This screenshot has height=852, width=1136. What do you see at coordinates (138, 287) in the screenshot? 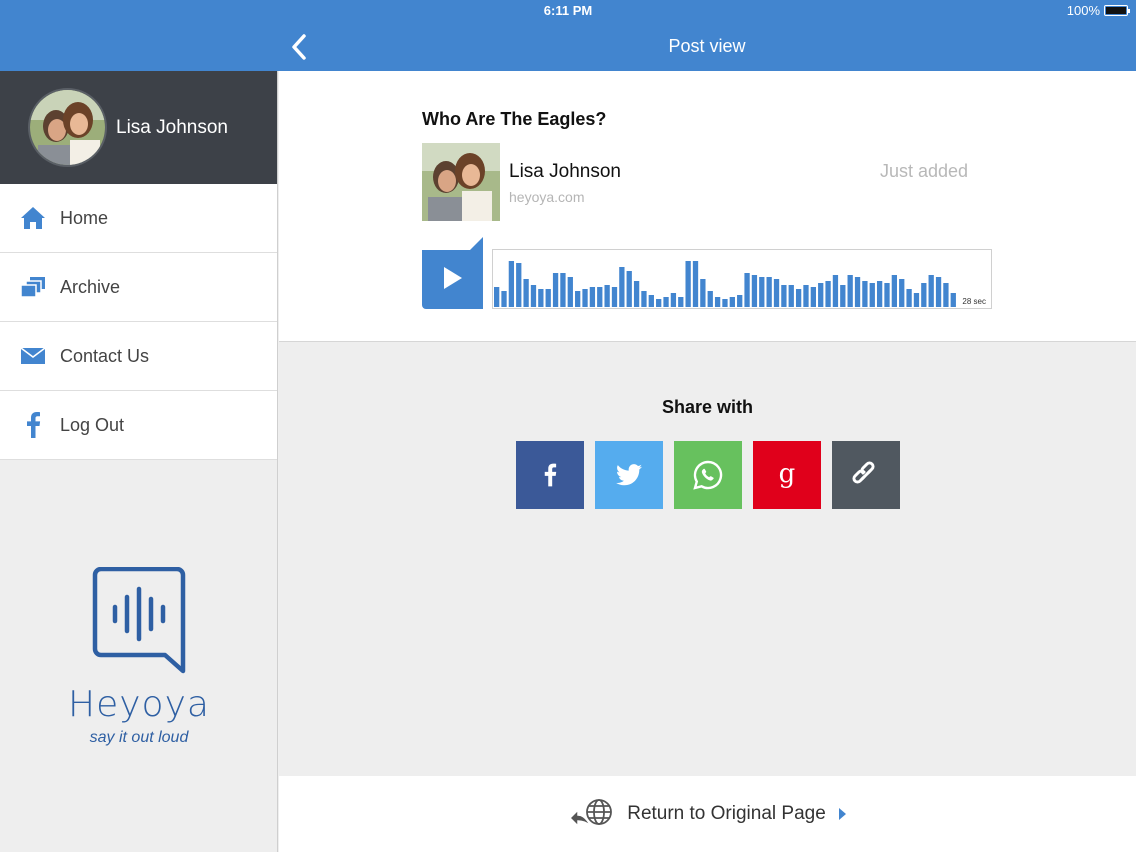
I see `sidebar-item-archive: Archive` at bounding box center [138, 287].